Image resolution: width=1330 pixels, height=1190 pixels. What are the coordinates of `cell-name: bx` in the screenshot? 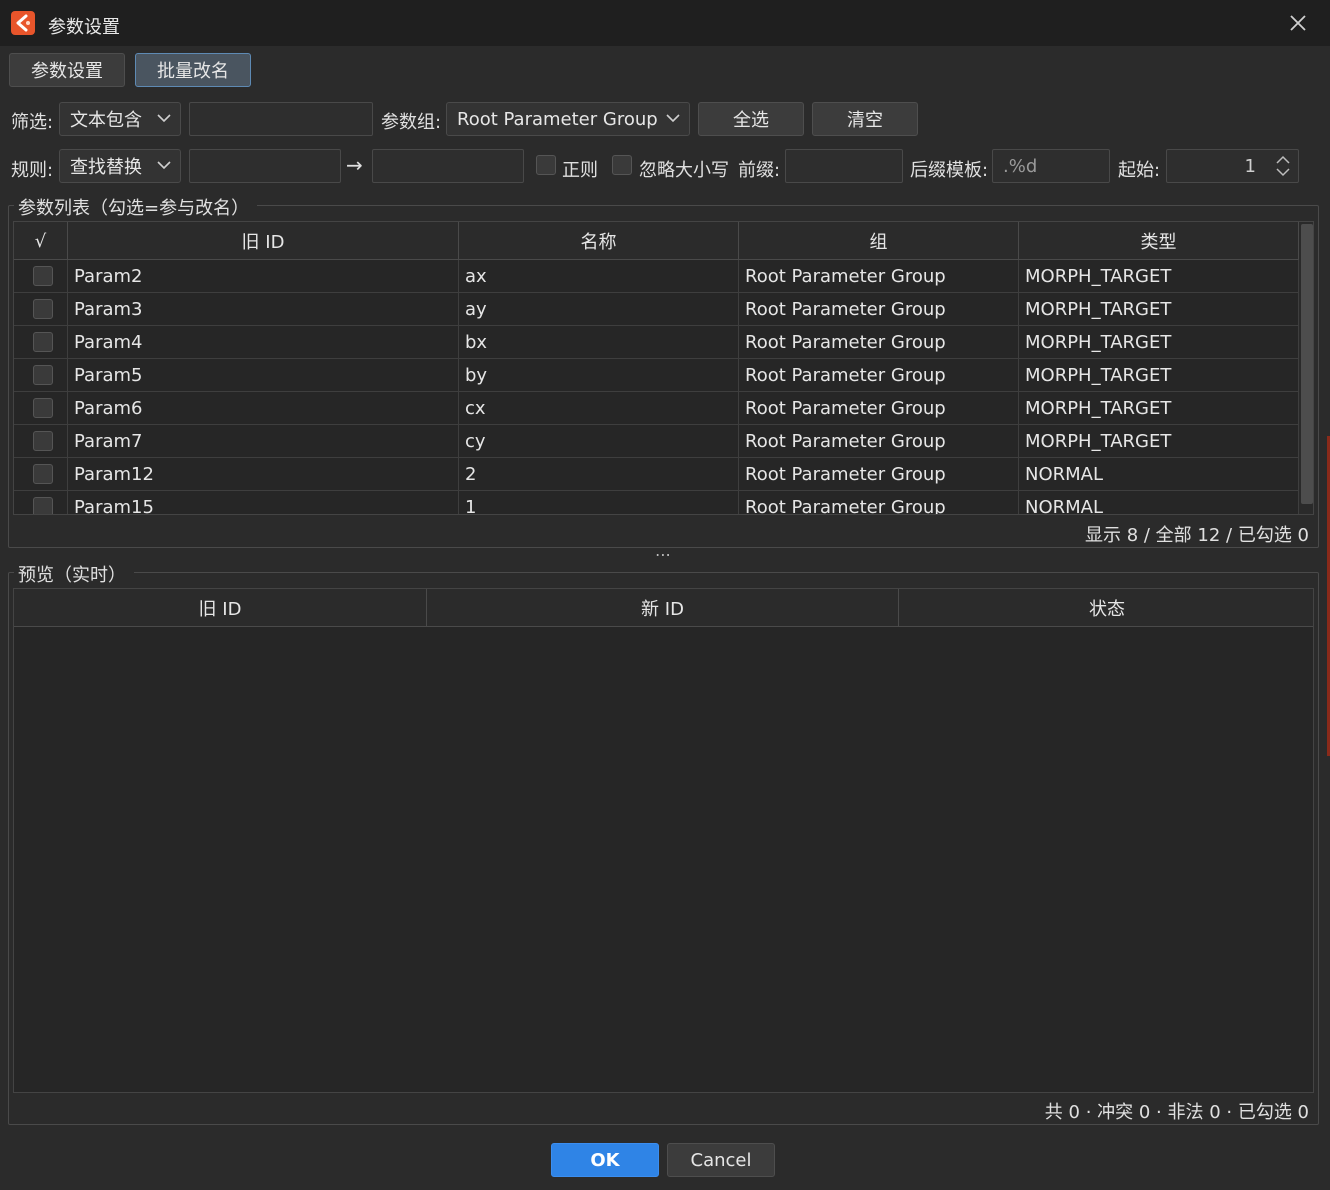 It's located at (599, 342).